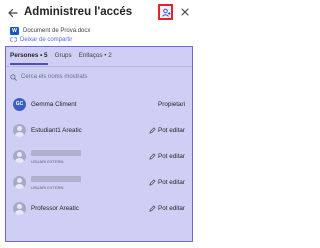 The width and height of the screenshot is (320, 248). What do you see at coordinates (100, 105) in the screenshot?
I see `list-item: GC Gemma Climent Propietari` at bounding box center [100, 105].